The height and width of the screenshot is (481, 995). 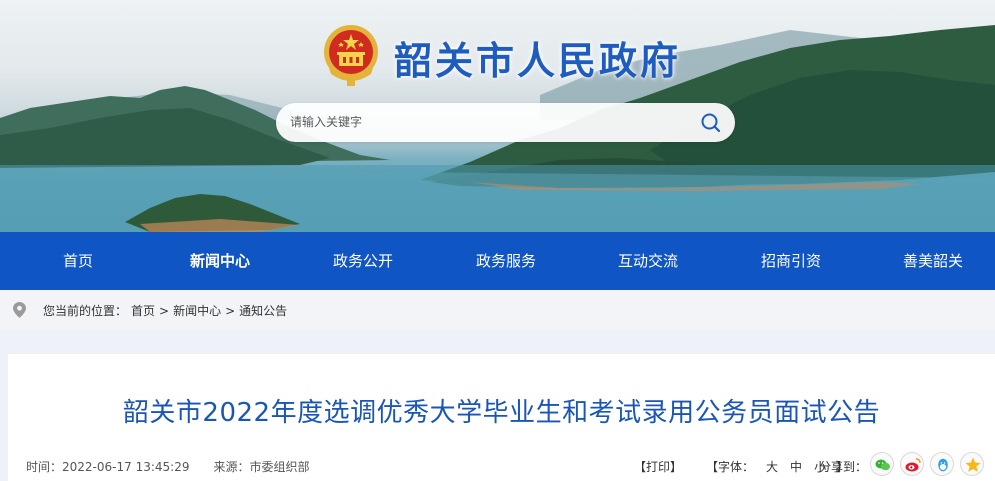 I want to click on weibo-icon, so click(x=913, y=465).